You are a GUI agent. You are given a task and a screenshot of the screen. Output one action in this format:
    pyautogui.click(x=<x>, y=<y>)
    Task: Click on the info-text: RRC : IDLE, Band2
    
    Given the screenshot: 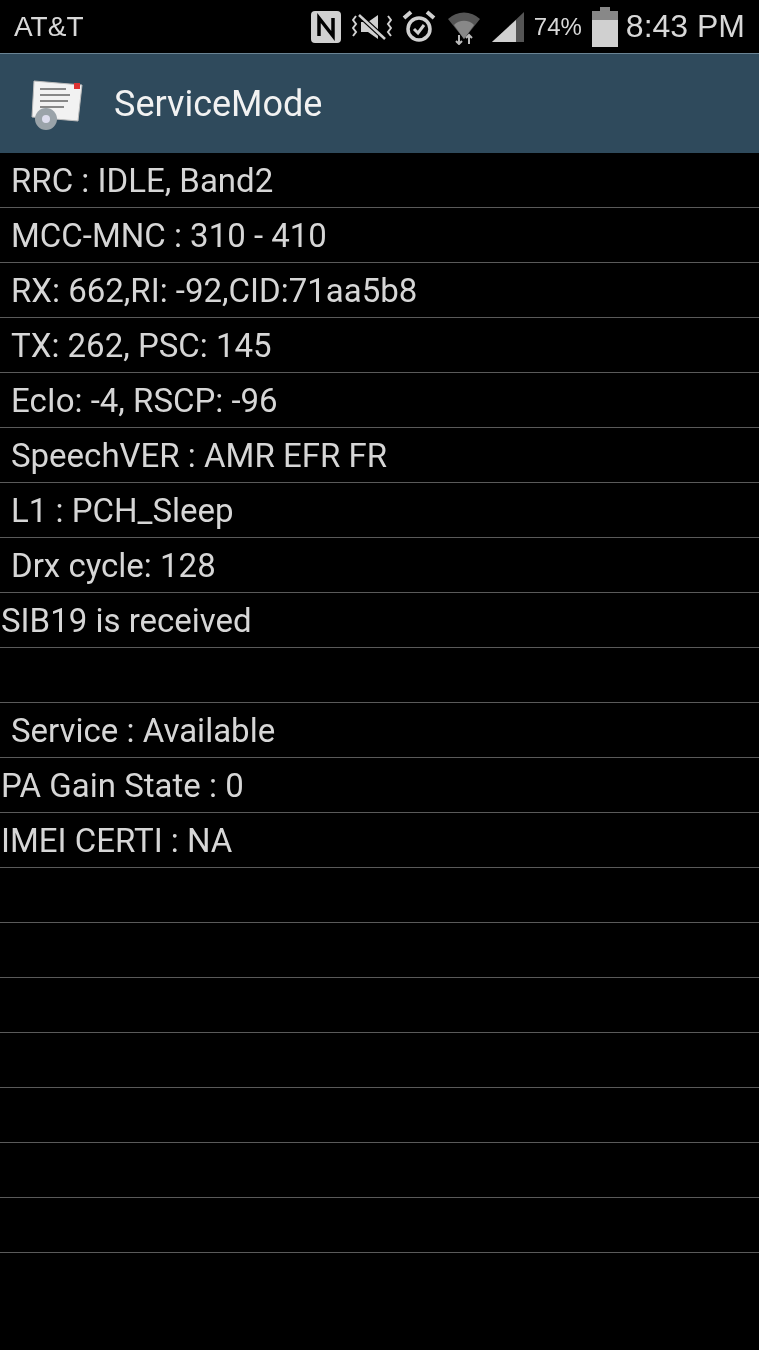 What is the action you would take?
    pyautogui.click(x=142, y=180)
    